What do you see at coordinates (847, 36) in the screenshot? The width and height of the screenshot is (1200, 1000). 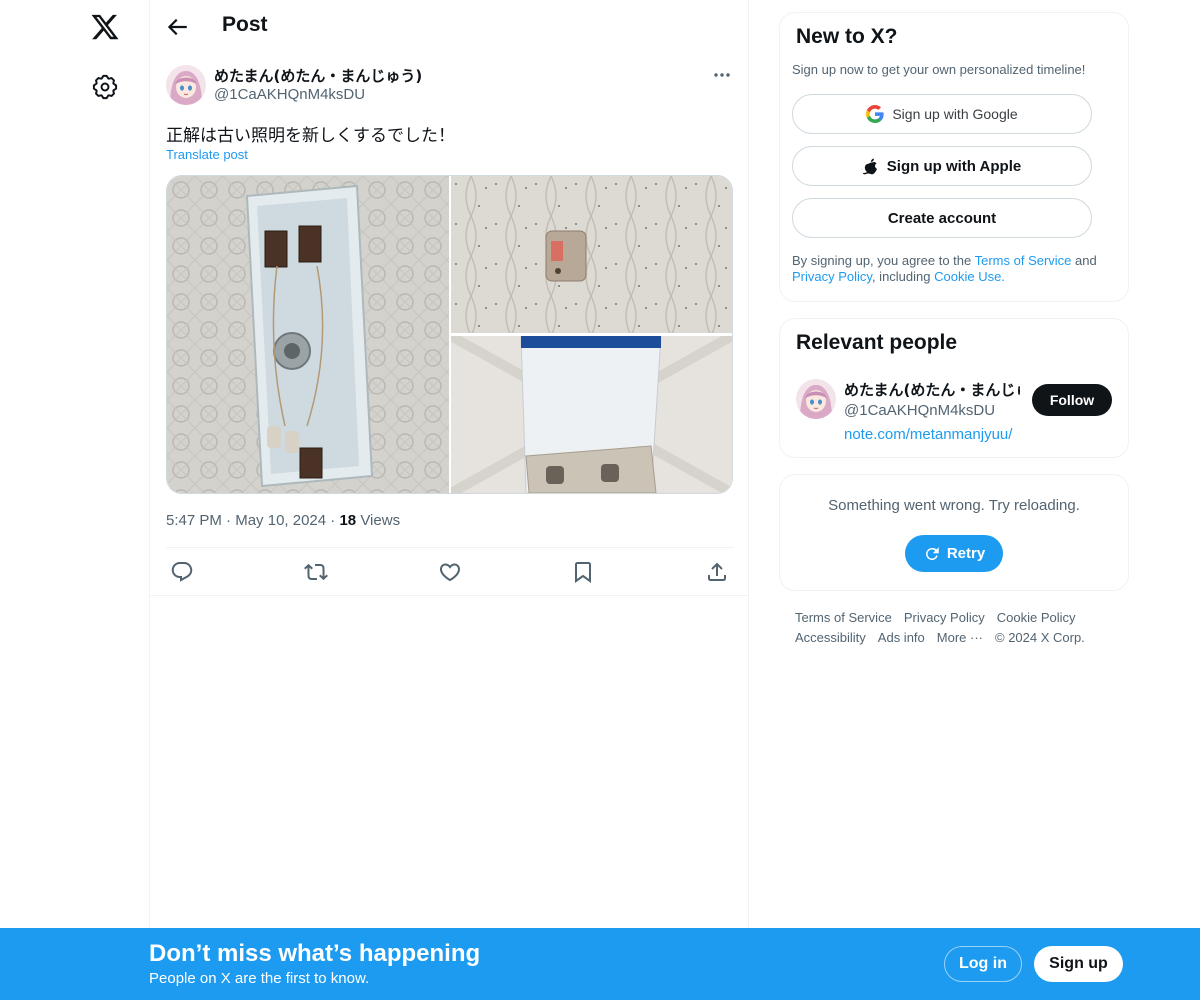 I see `new-to-x-title: New to X?` at bounding box center [847, 36].